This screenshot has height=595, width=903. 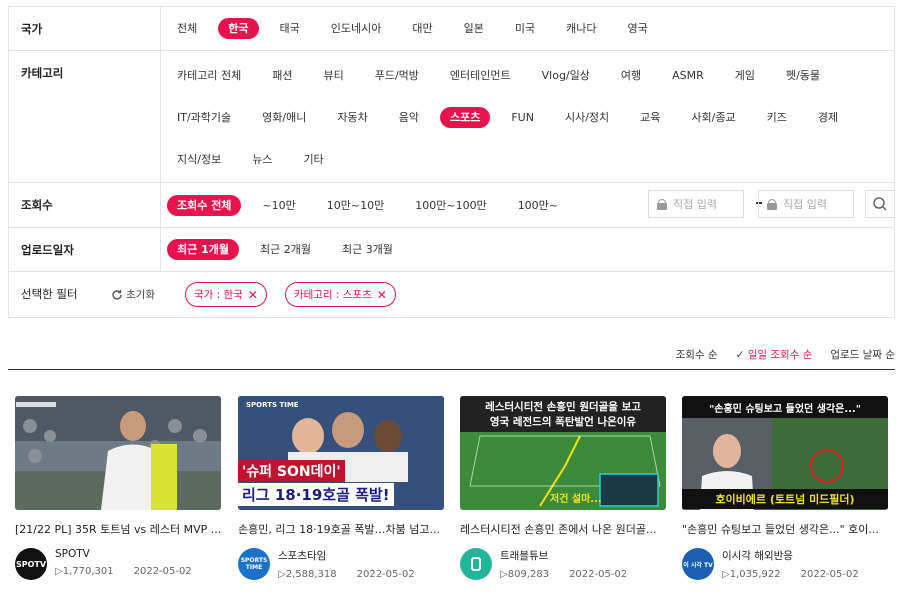 I want to click on check-icon: ✓, so click(x=741, y=355).